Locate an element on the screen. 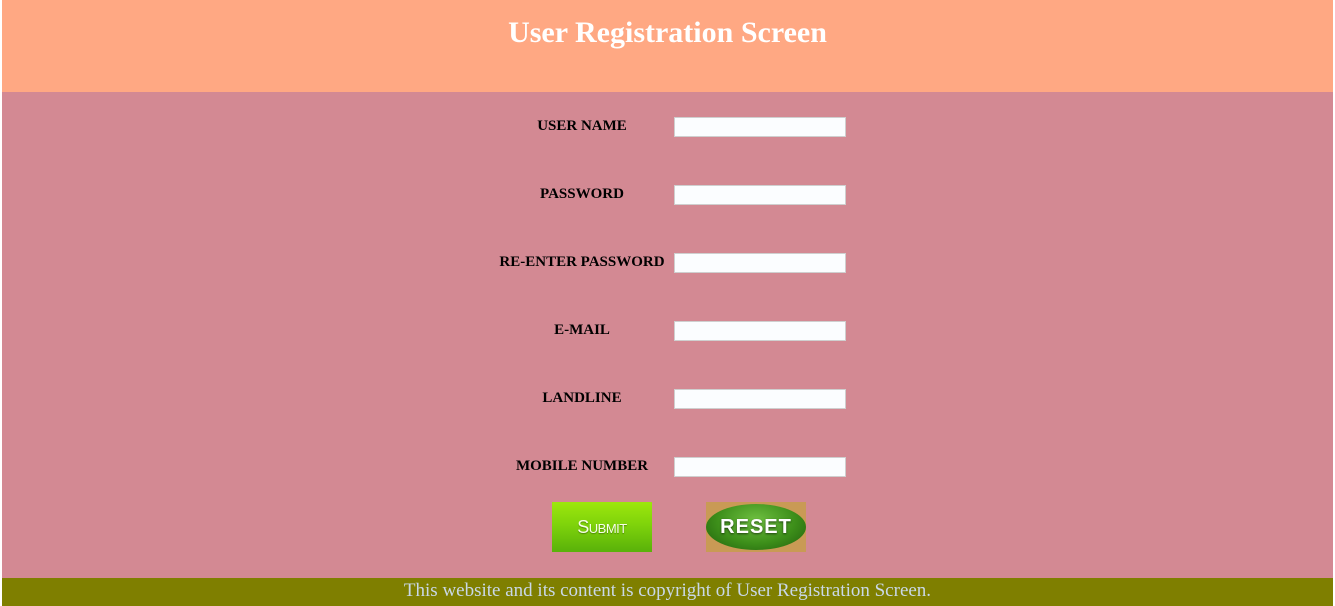 This screenshot has width=1335, height=606. password-label: PASSWORD is located at coordinates (582, 194).